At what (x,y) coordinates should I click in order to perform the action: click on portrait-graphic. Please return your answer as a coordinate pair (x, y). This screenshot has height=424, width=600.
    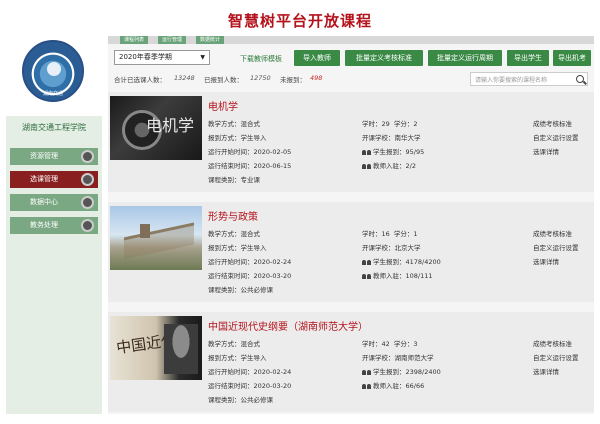
    Looking at the image, I should click on (181, 349).